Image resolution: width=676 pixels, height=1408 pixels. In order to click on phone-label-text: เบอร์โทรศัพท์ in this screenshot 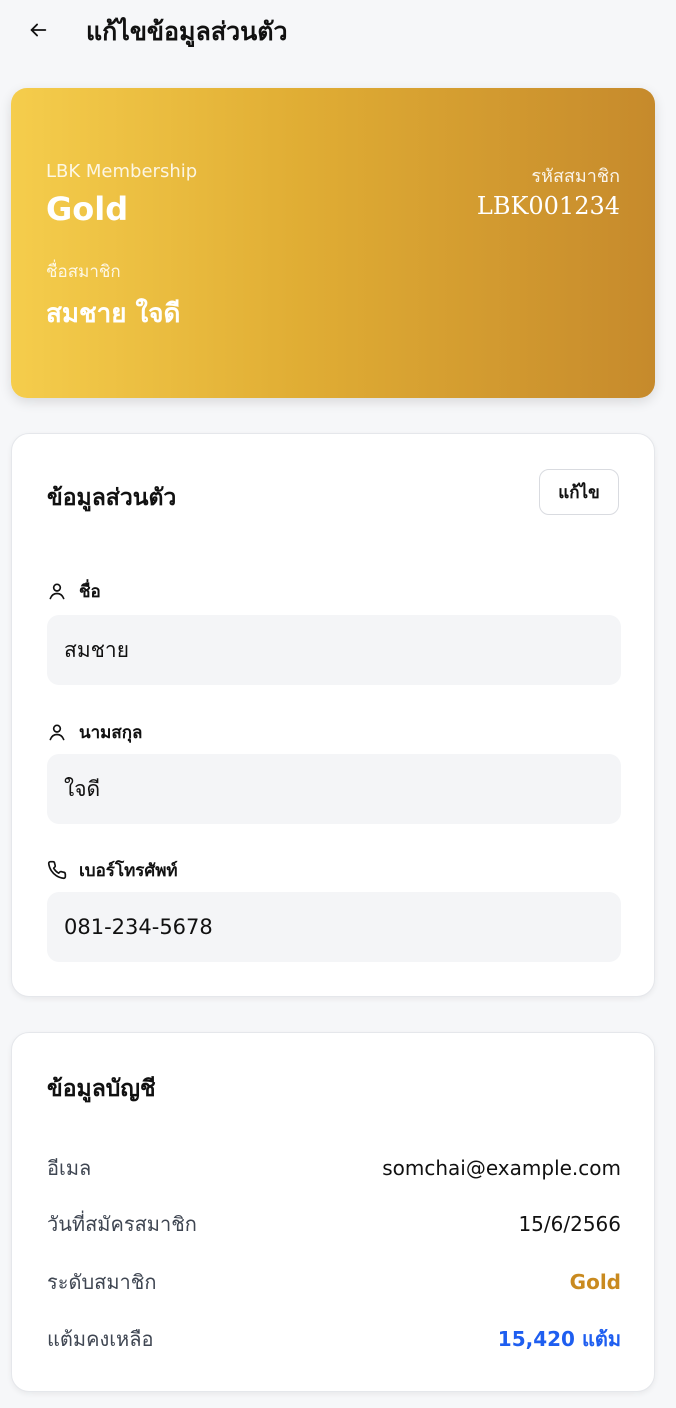, I will do `click(128, 870)`.